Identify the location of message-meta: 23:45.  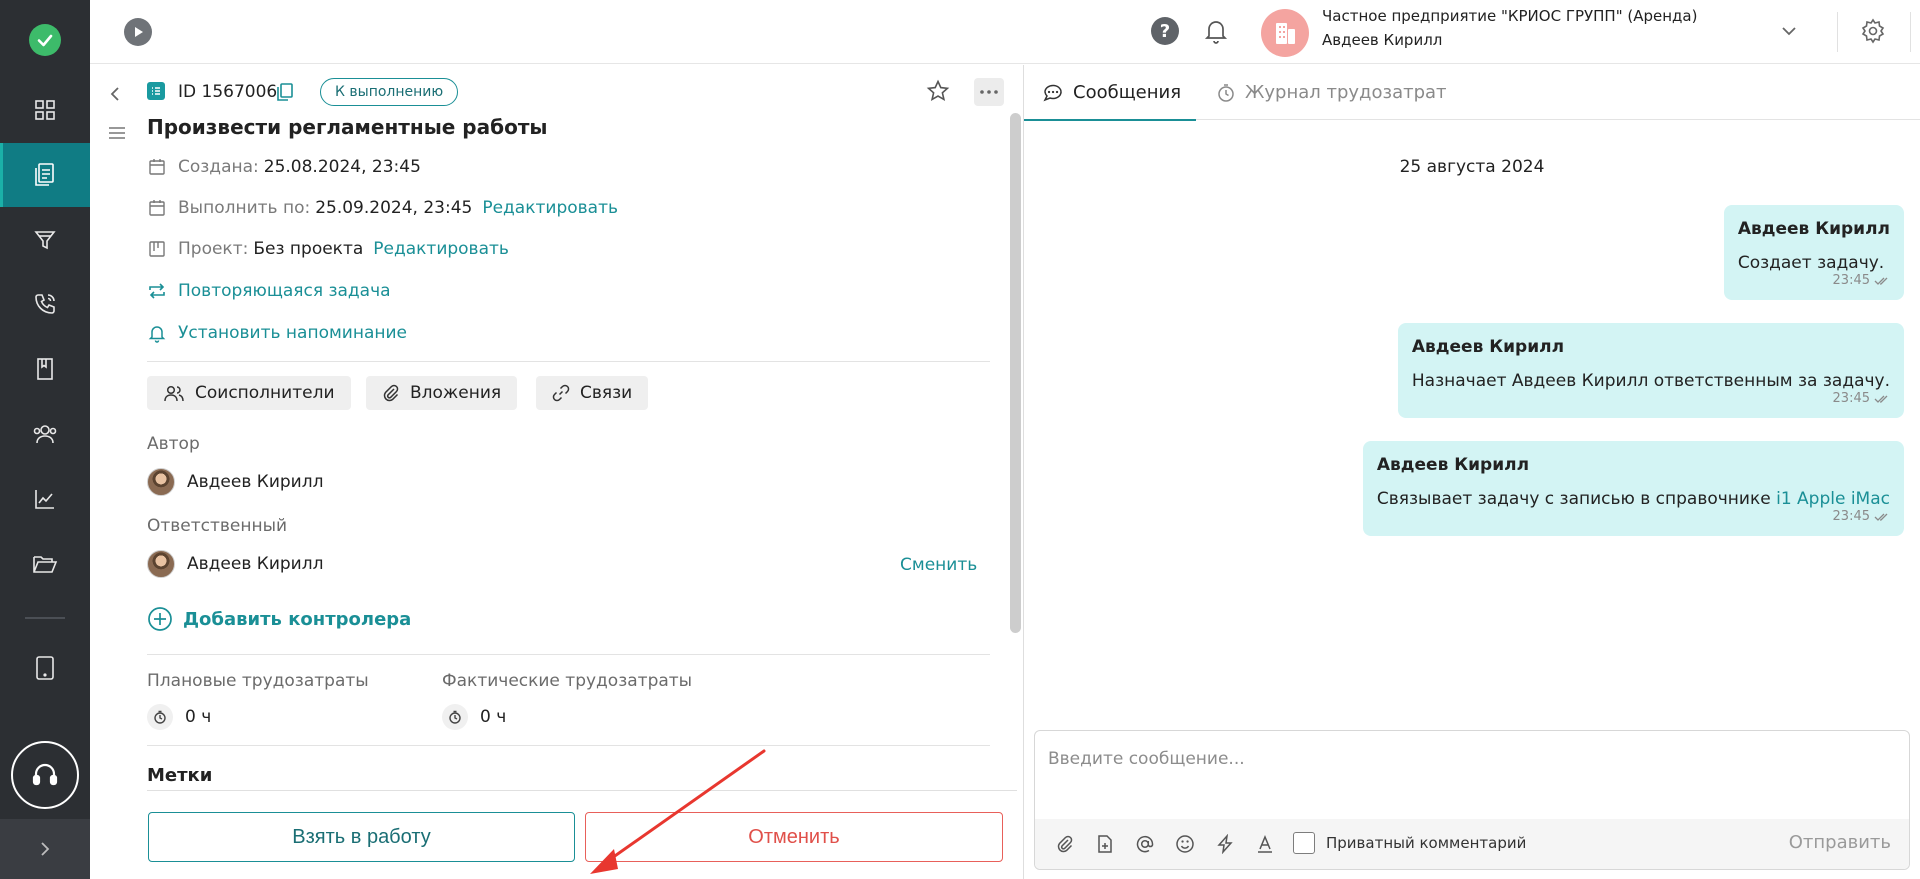
(1633, 516).